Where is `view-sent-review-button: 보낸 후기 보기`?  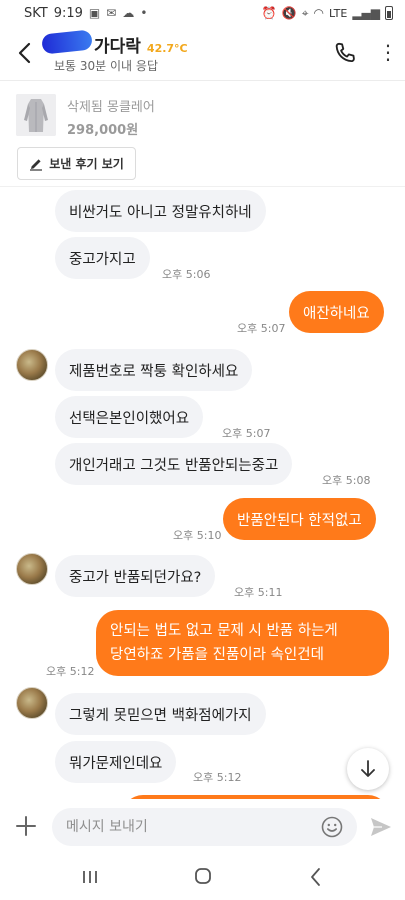
view-sent-review-button: 보낸 후기 보기 is located at coordinates (76, 163).